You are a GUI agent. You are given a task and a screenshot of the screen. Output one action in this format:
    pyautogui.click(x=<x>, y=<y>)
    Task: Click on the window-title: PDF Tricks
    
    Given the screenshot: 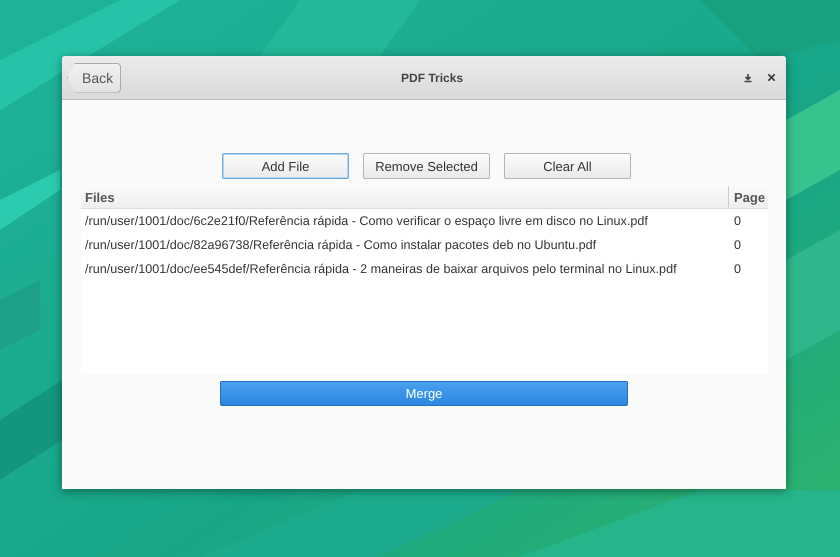 What is the action you would take?
    pyautogui.click(x=432, y=77)
    